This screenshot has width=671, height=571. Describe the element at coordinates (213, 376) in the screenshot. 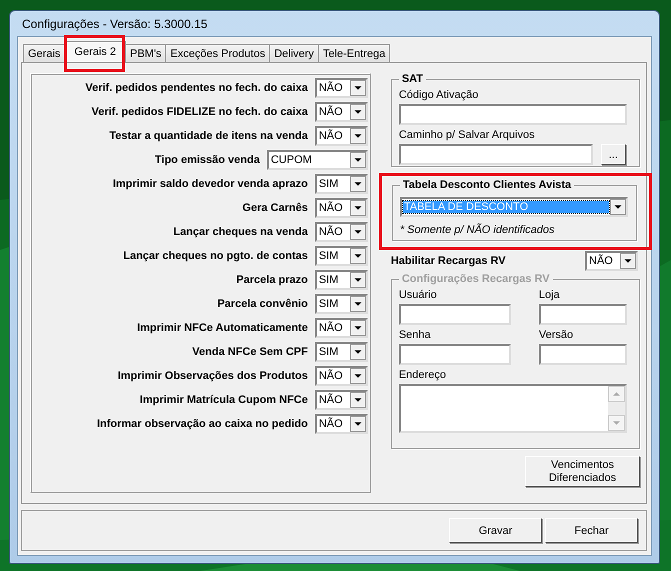

I see `setting-label: Imprimir Observações dos Produtos` at that location.